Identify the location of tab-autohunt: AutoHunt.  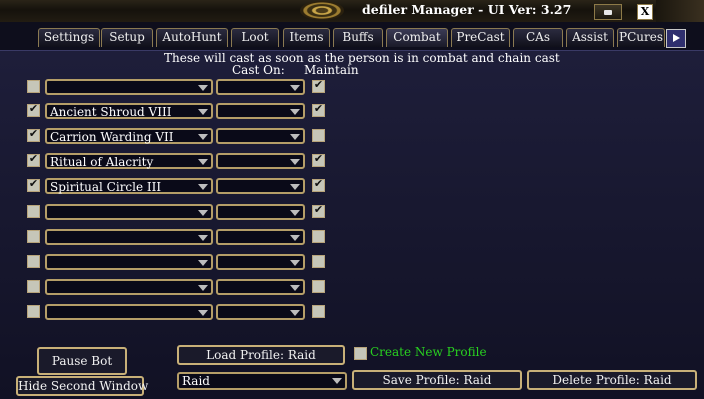
(192, 37).